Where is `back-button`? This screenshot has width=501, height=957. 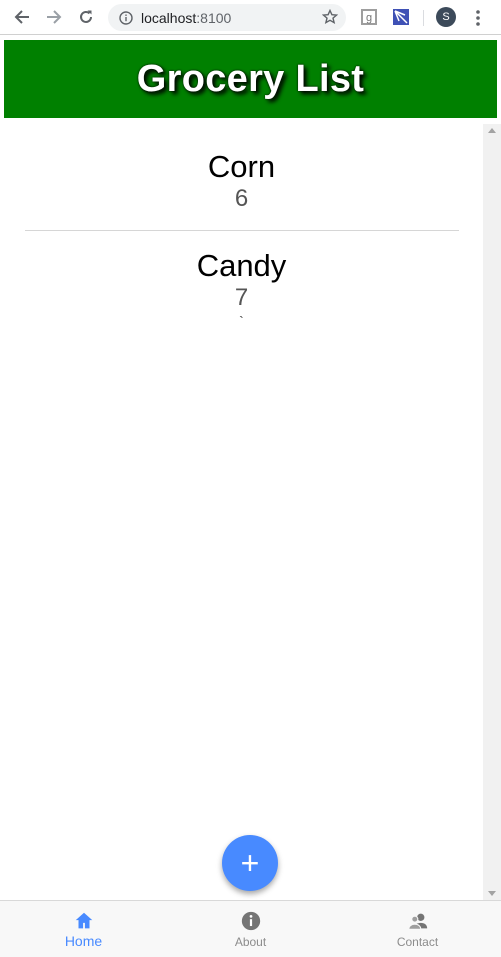
back-button is located at coordinates (22, 17).